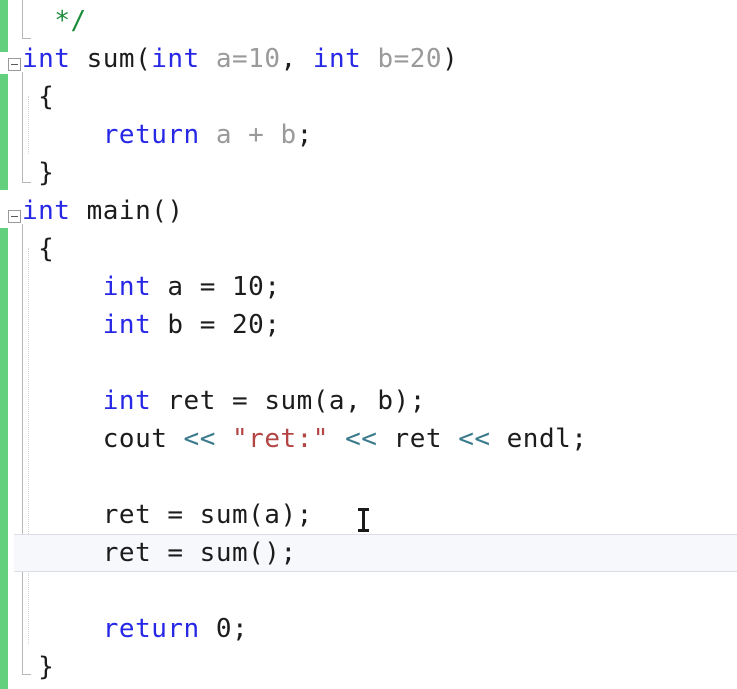 The image size is (737, 689). What do you see at coordinates (248, 59) in the screenshot?
I see `code-token: a=10` at bounding box center [248, 59].